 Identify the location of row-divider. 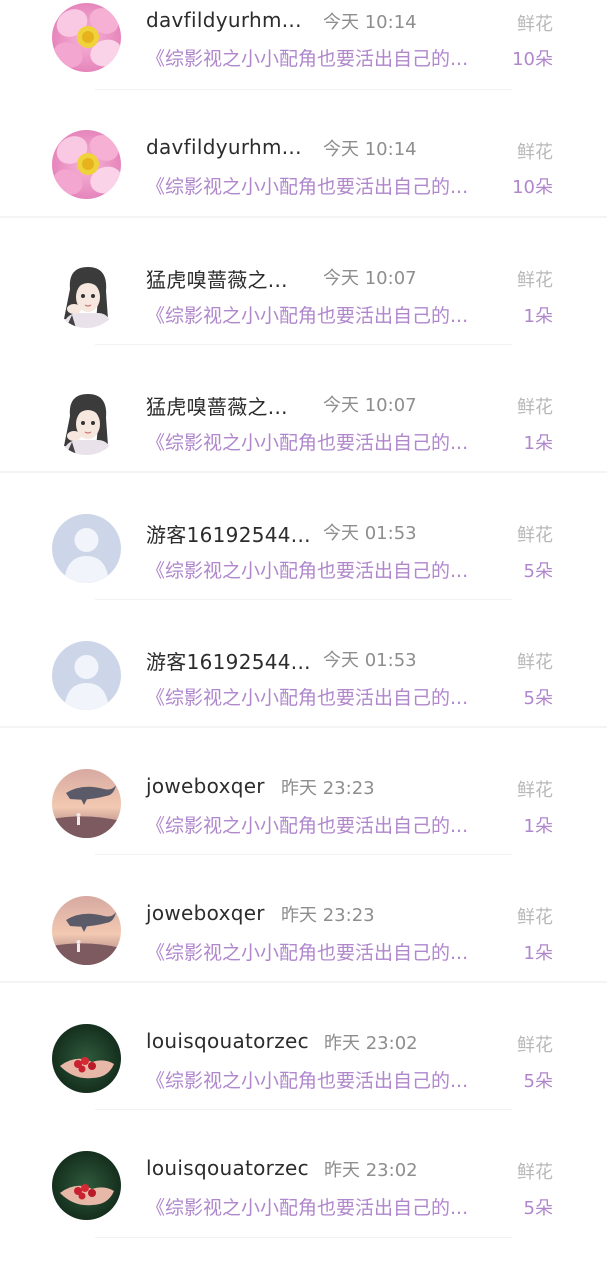
(303, 1237).